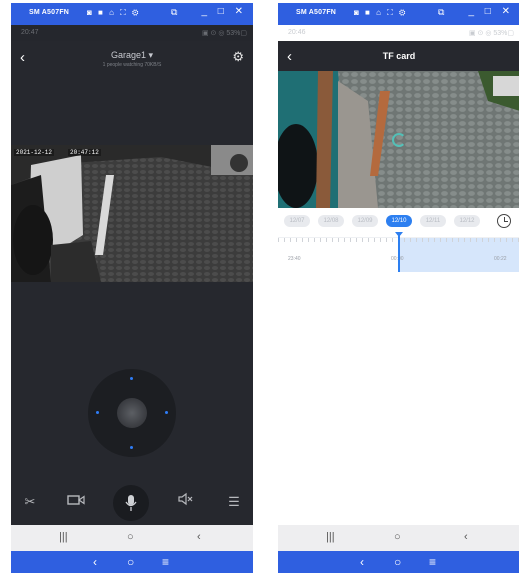 The height and width of the screenshot is (575, 519). What do you see at coordinates (30, 32) in the screenshot?
I see `status-time: 20:47` at bounding box center [30, 32].